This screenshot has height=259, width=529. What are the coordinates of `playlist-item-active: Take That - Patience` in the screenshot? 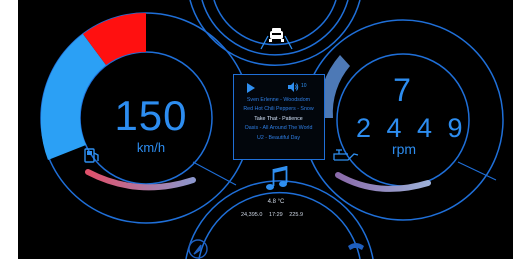 It's located at (278, 119).